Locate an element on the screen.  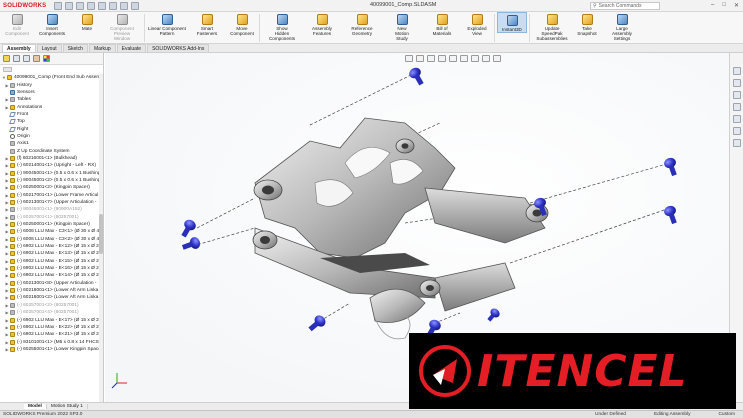
maximize-button: □ is located at coordinates (724, 5).